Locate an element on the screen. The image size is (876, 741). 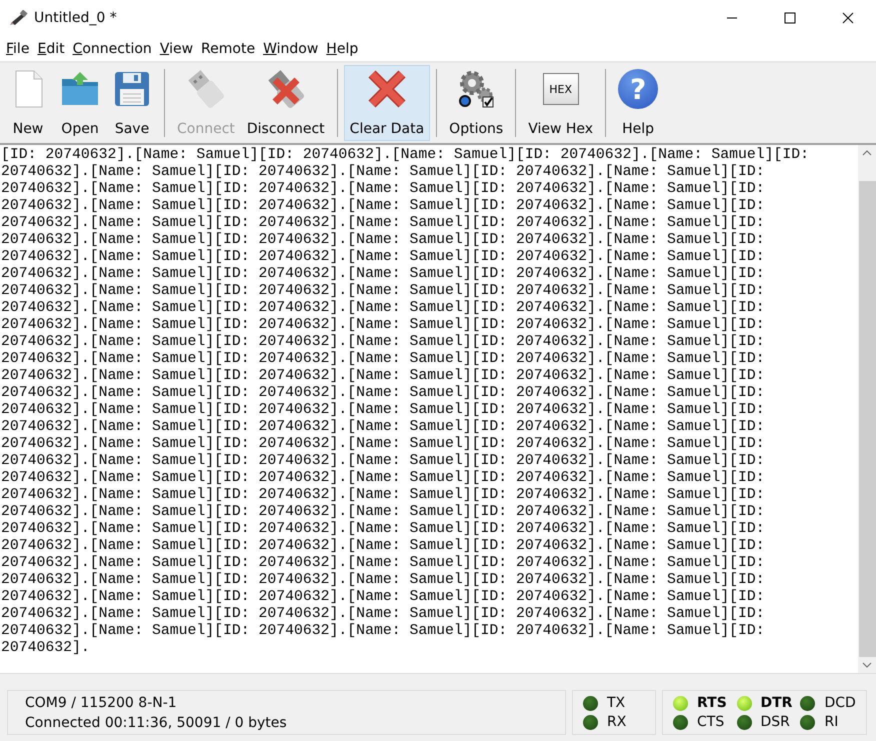
disconnect-button: Disconnect is located at coordinates (285, 103).